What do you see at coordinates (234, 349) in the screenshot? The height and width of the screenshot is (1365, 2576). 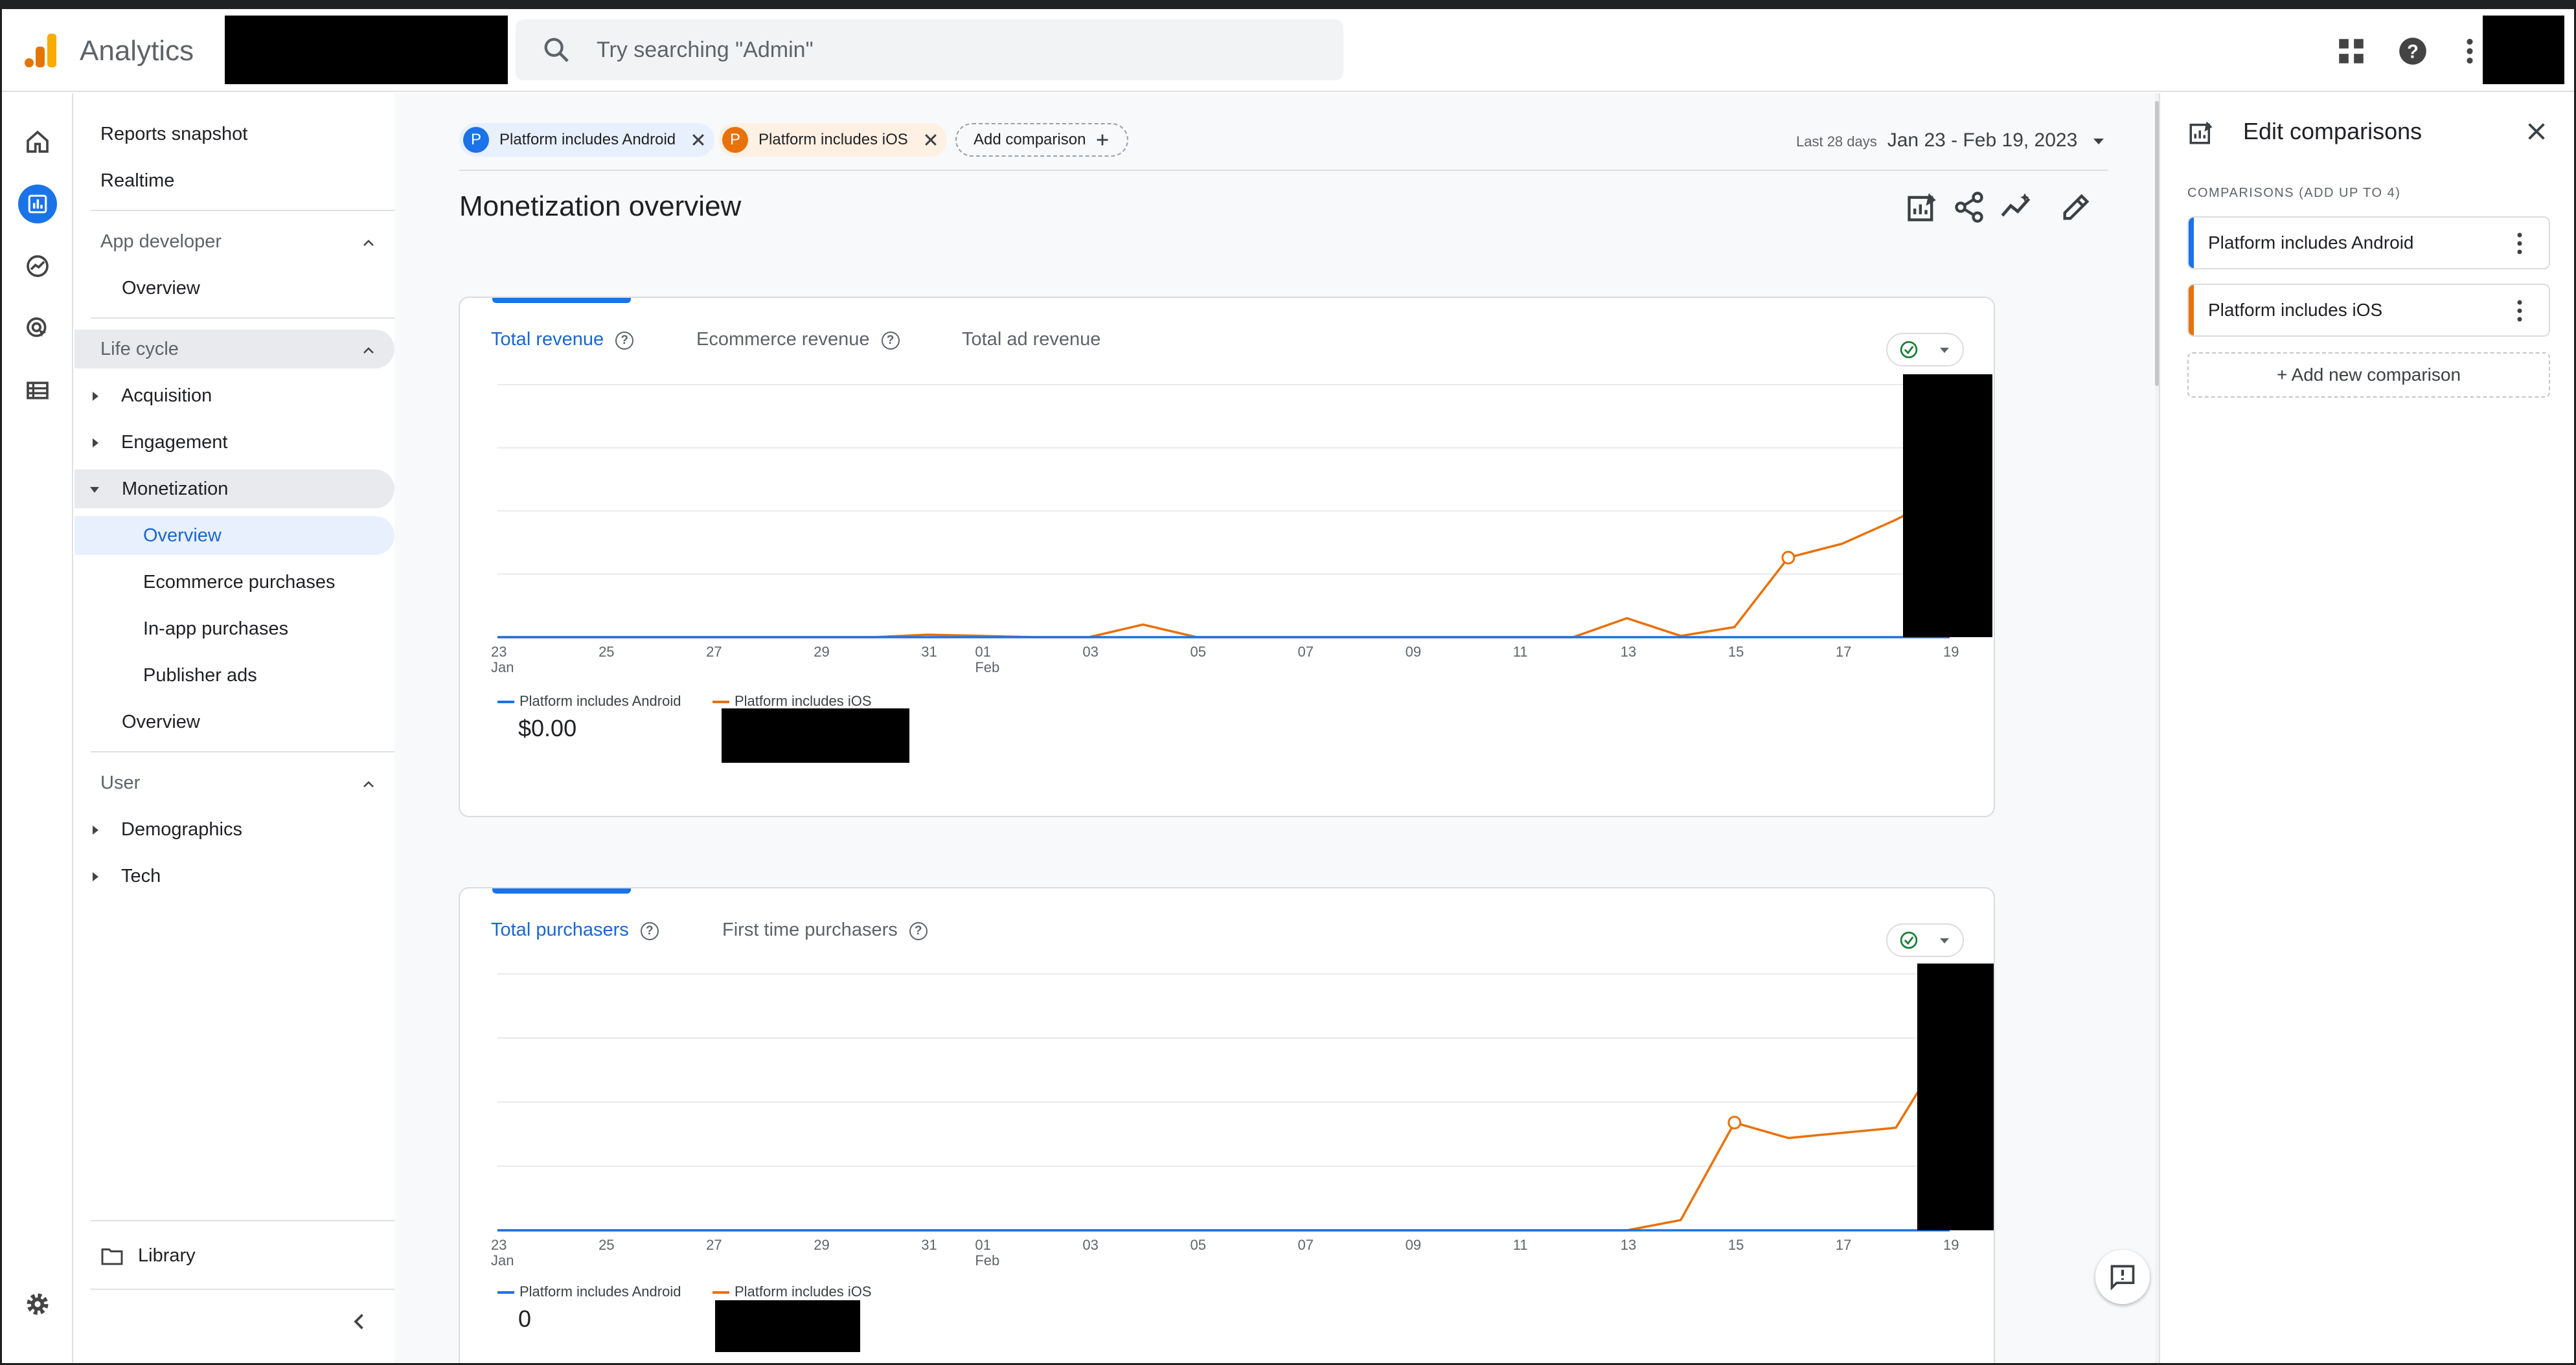 I see `nav-section-life-cycle: Life cycle` at bounding box center [234, 349].